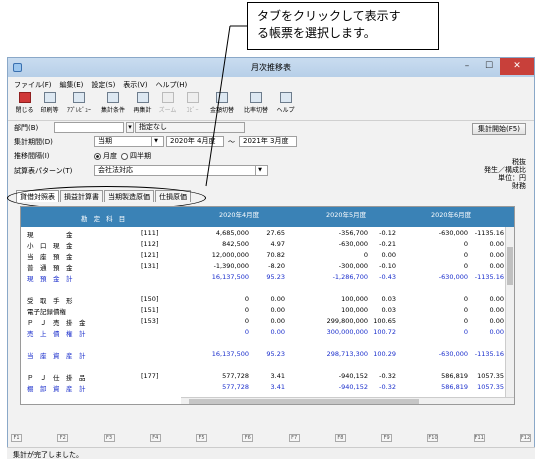 The width and height of the screenshot is (540, 462). Describe the element at coordinates (82, 156) in the screenshot. I see `interval-row: 推移間隔(I) 月度 四半期` at that location.